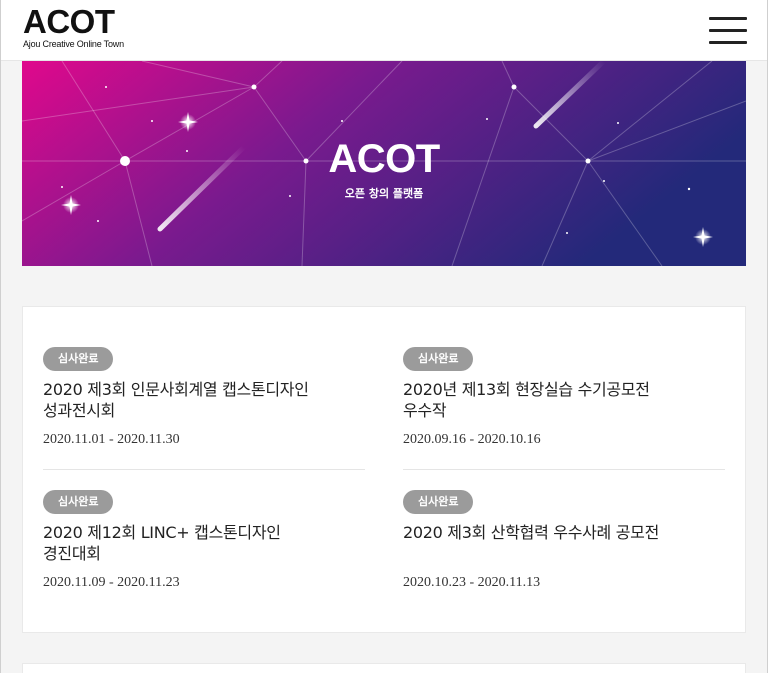 This screenshot has width=768, height=673. Describe the element at coordinates (384, 193) in the screenshot. I see `banner-subtitle: 오픈 창의 플랫폼` at that location.